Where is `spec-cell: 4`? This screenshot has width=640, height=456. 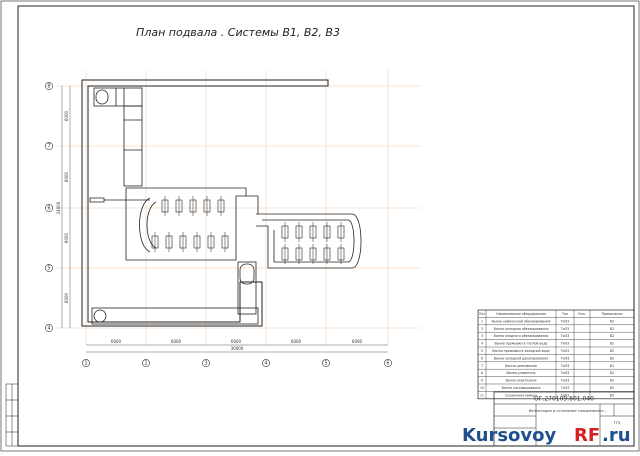 spec-cell: 4 is located at coordinates (482, 344).